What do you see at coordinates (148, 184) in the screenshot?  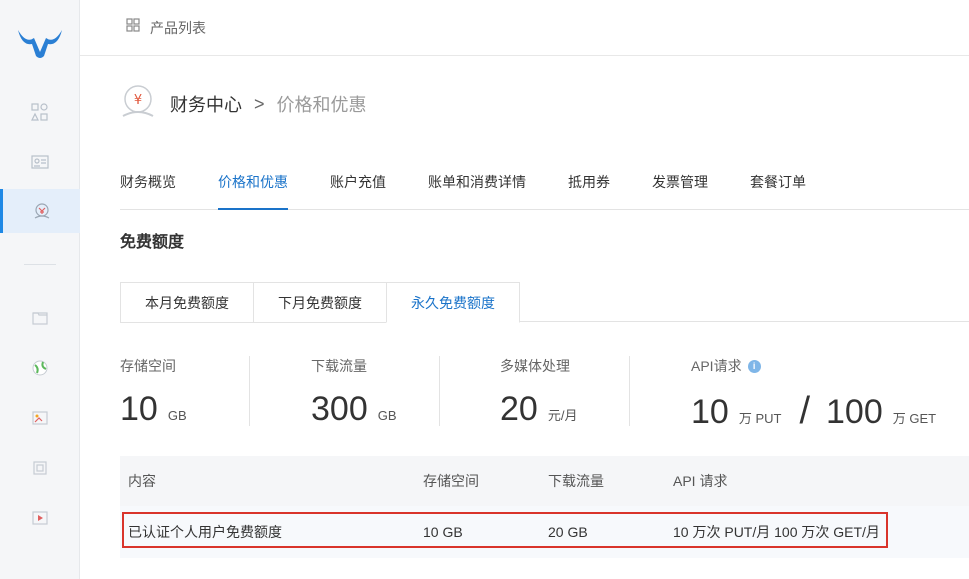 I see `tab-overview: 财务概览` at bounding box center [148, 184].